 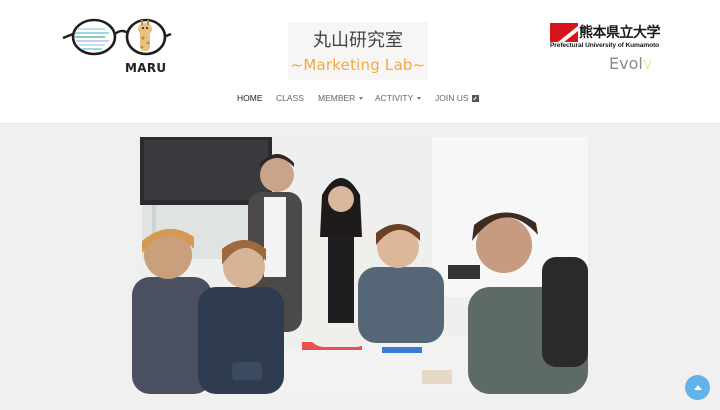 What do you see at coordinates (620, 33) in the screenshot?
I see `university-name-jp: 熊本県立大学` at bounding box center [620, 33].